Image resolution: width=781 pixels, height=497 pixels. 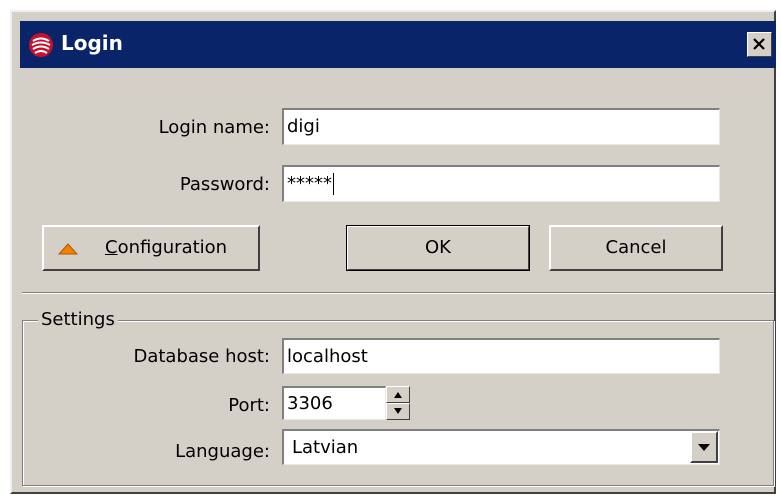 What do you see at coordinates (111, 247) in the screenshot?
I see `configuration-hotkey: C` at bounding box center [111, 247].